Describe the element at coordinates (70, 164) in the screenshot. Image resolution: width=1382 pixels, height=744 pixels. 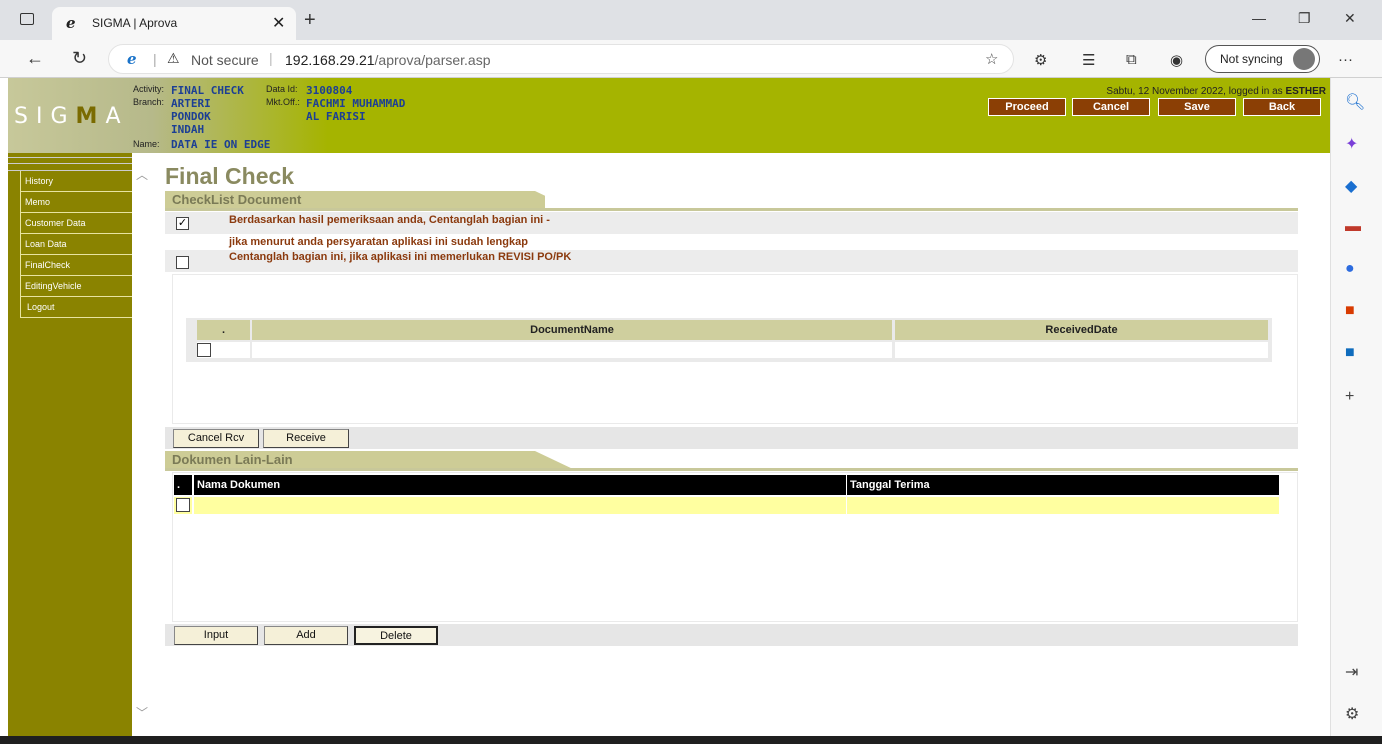
I see `nav-divider-lines` at that location.